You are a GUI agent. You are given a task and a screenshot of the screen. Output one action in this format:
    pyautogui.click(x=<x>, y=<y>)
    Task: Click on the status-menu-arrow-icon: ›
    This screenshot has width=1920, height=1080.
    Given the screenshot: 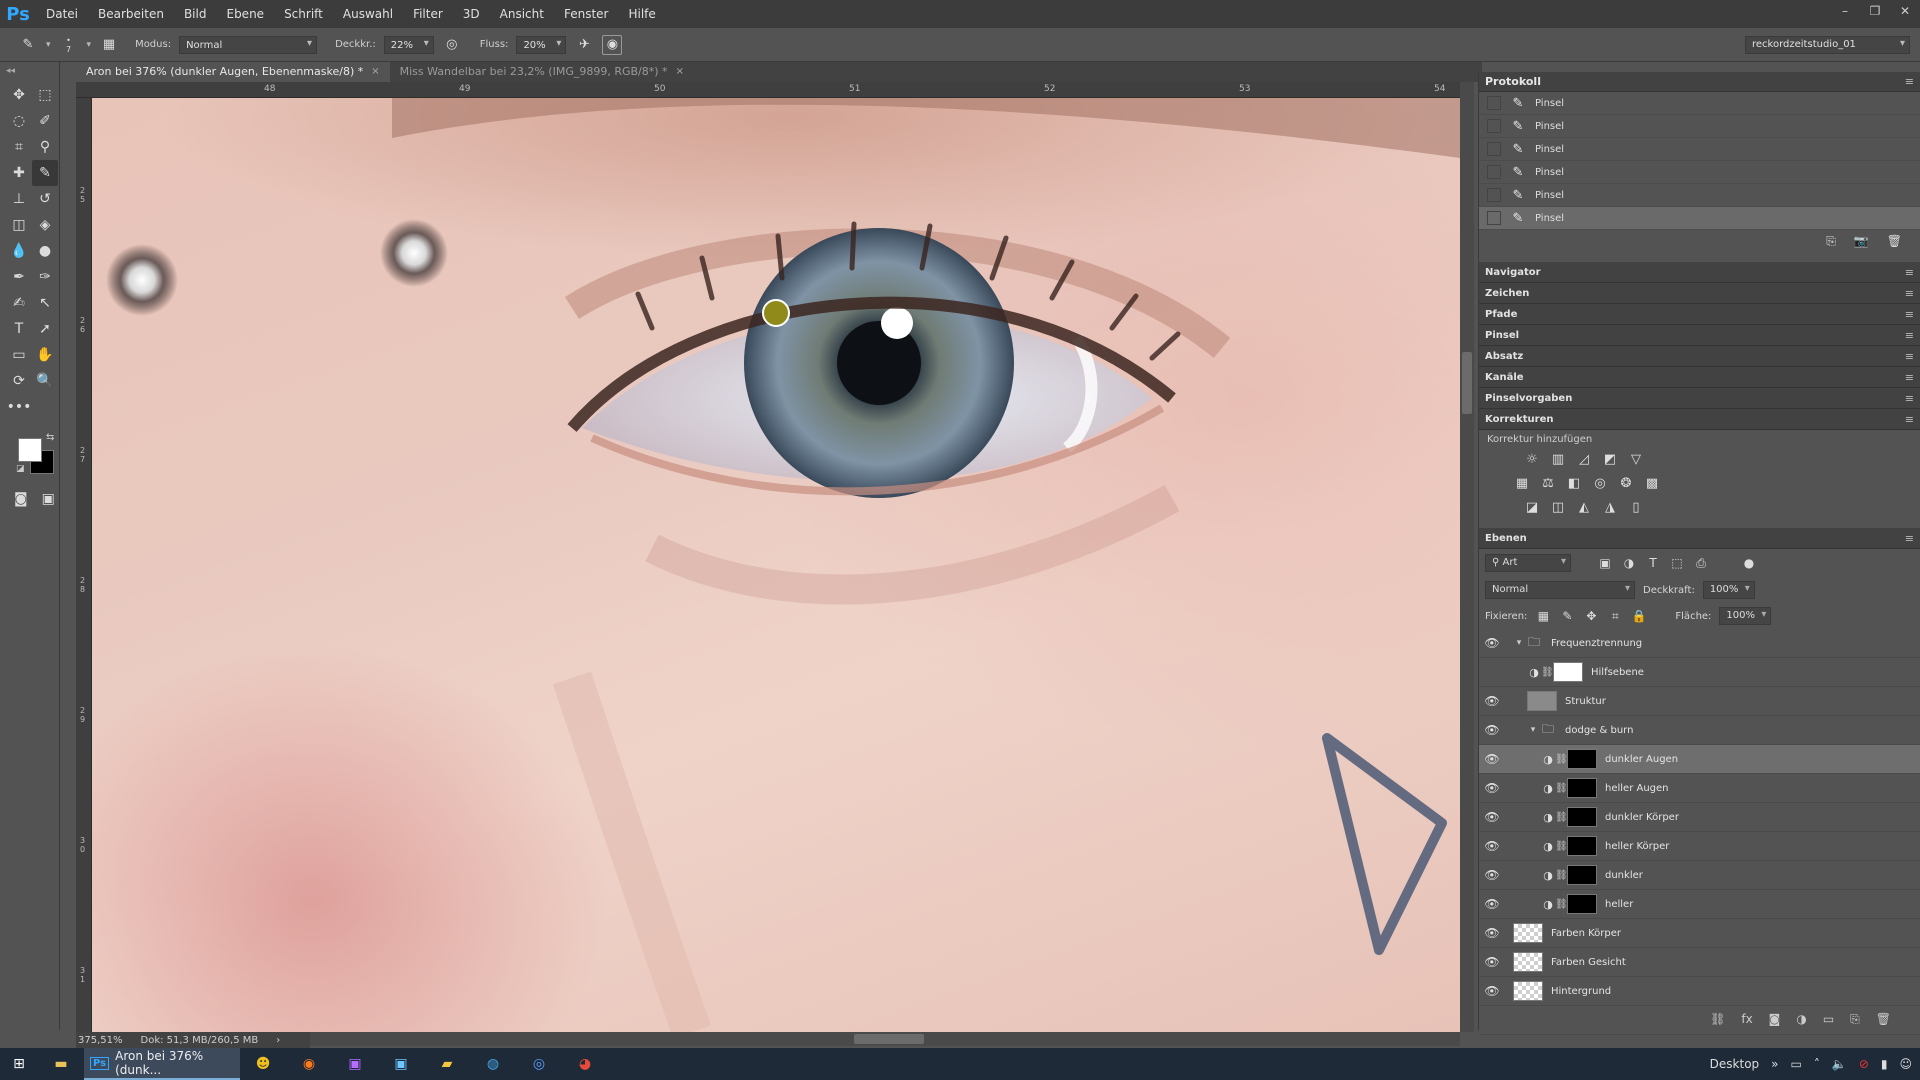 What is the action you would take?
    pyautogui.click(x=278, y=1040)
    